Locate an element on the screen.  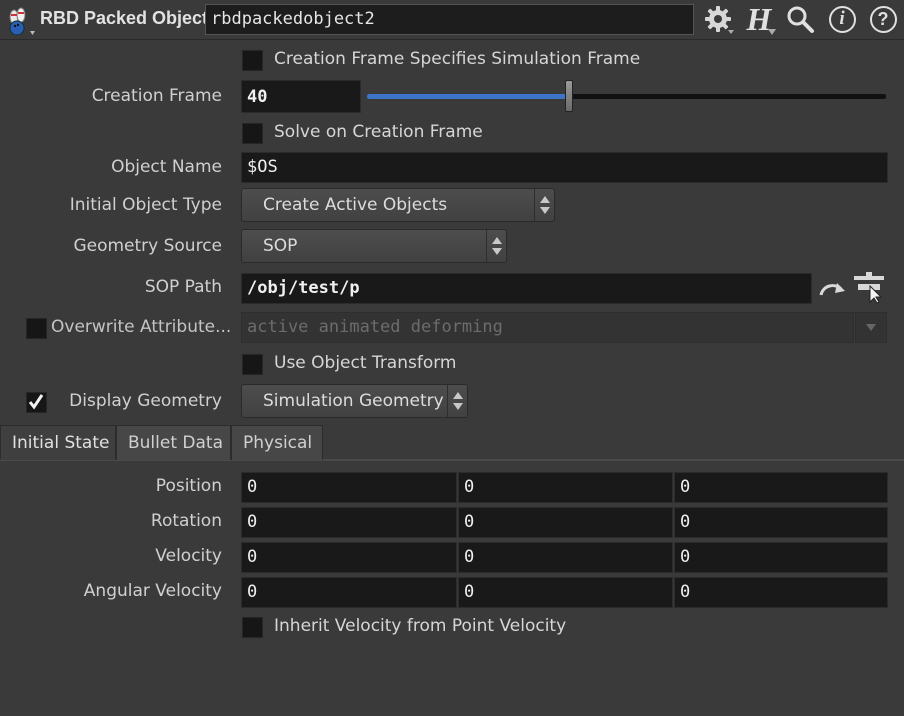
angular-velocity-z-input: 0 is located at coordinates (781, 592).